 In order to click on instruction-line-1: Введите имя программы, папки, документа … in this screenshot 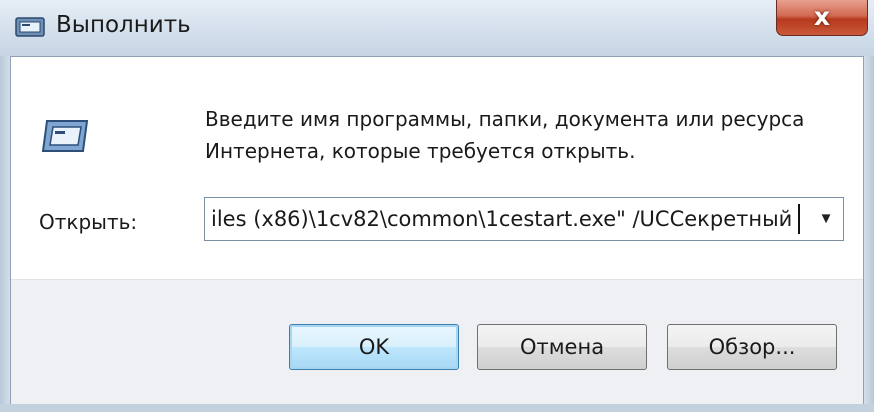, I will do `click(505, 119)`.